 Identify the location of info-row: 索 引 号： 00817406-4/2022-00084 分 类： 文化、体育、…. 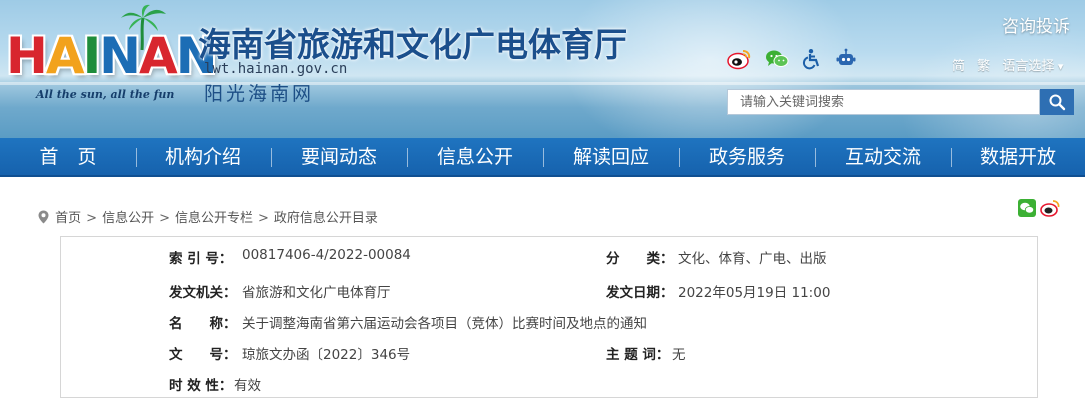
(550, 257).